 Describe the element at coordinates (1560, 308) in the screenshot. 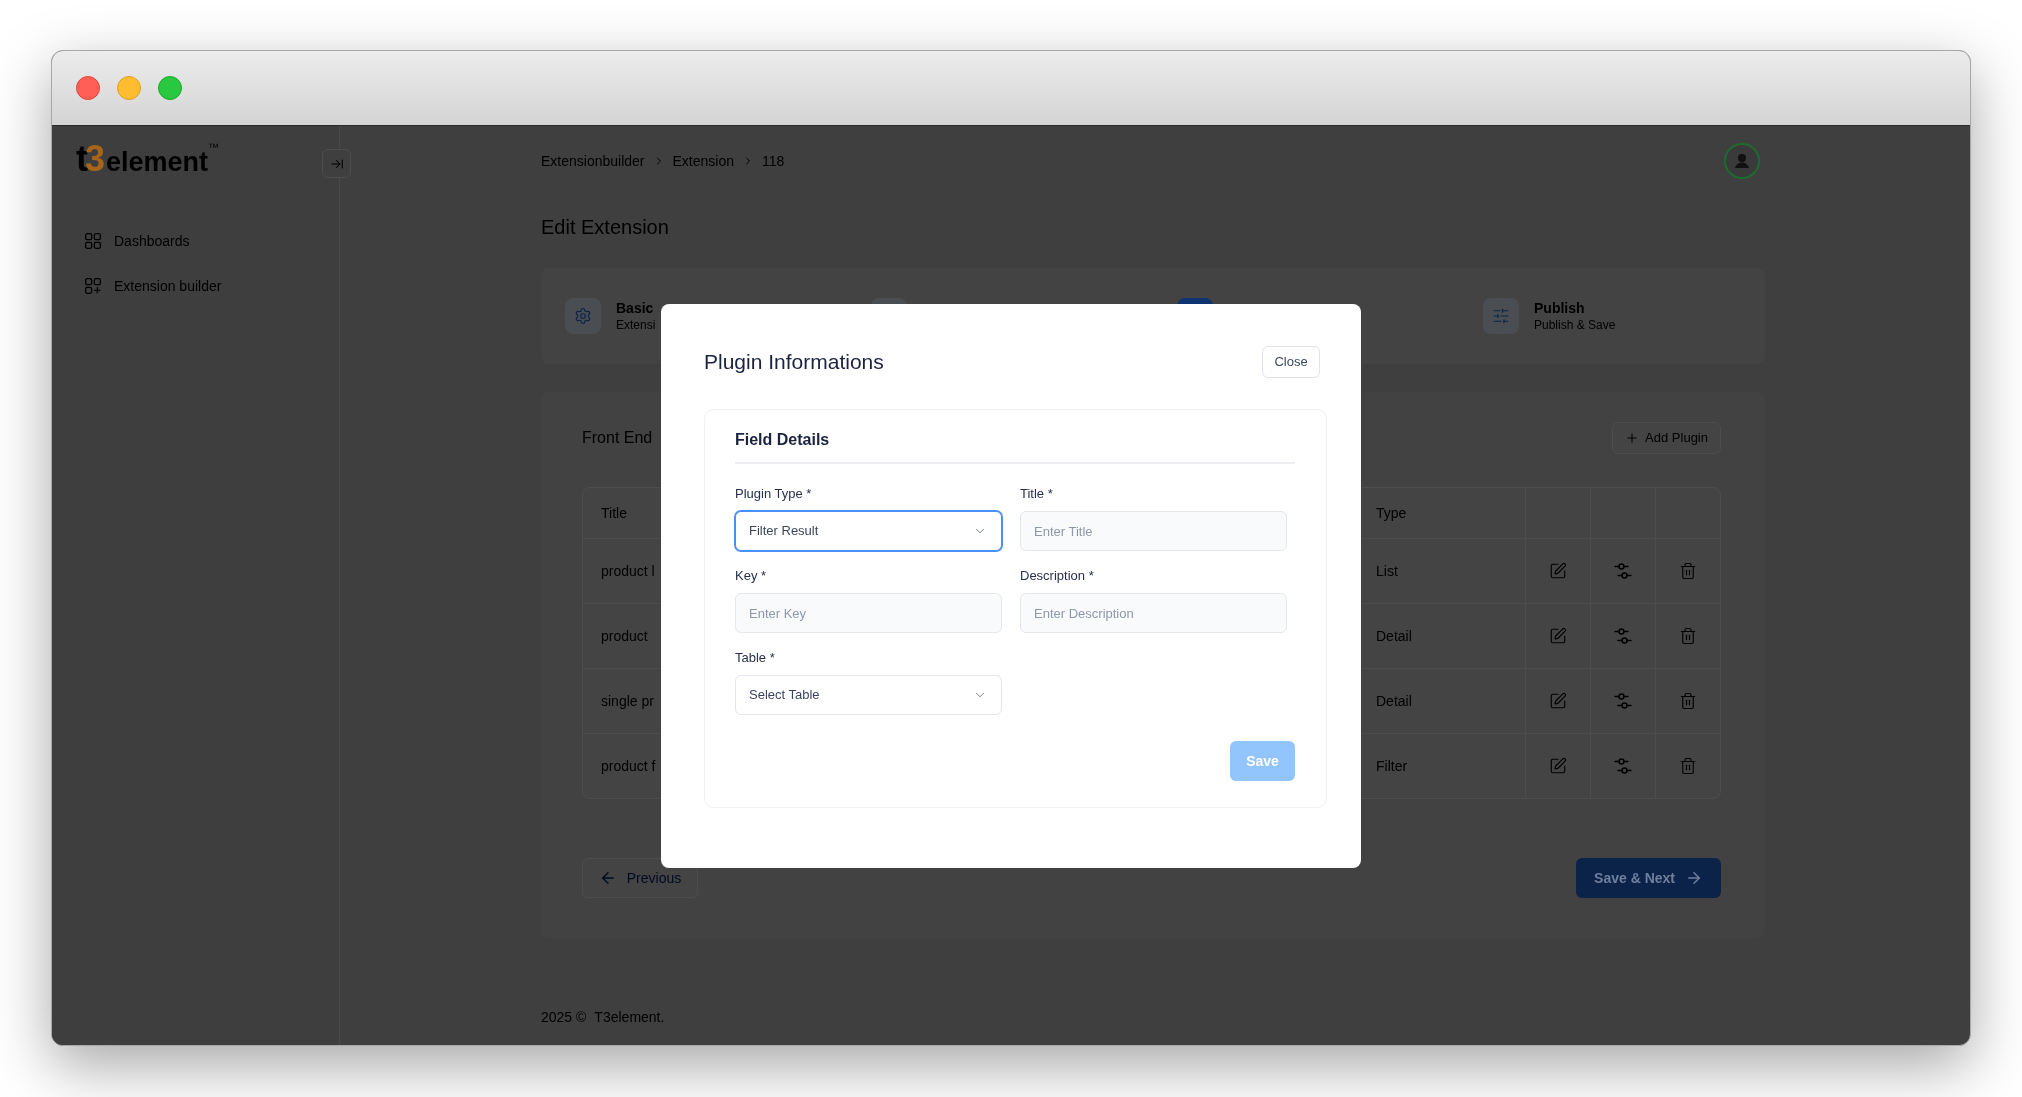

I see `step-title: Publish` at that location.